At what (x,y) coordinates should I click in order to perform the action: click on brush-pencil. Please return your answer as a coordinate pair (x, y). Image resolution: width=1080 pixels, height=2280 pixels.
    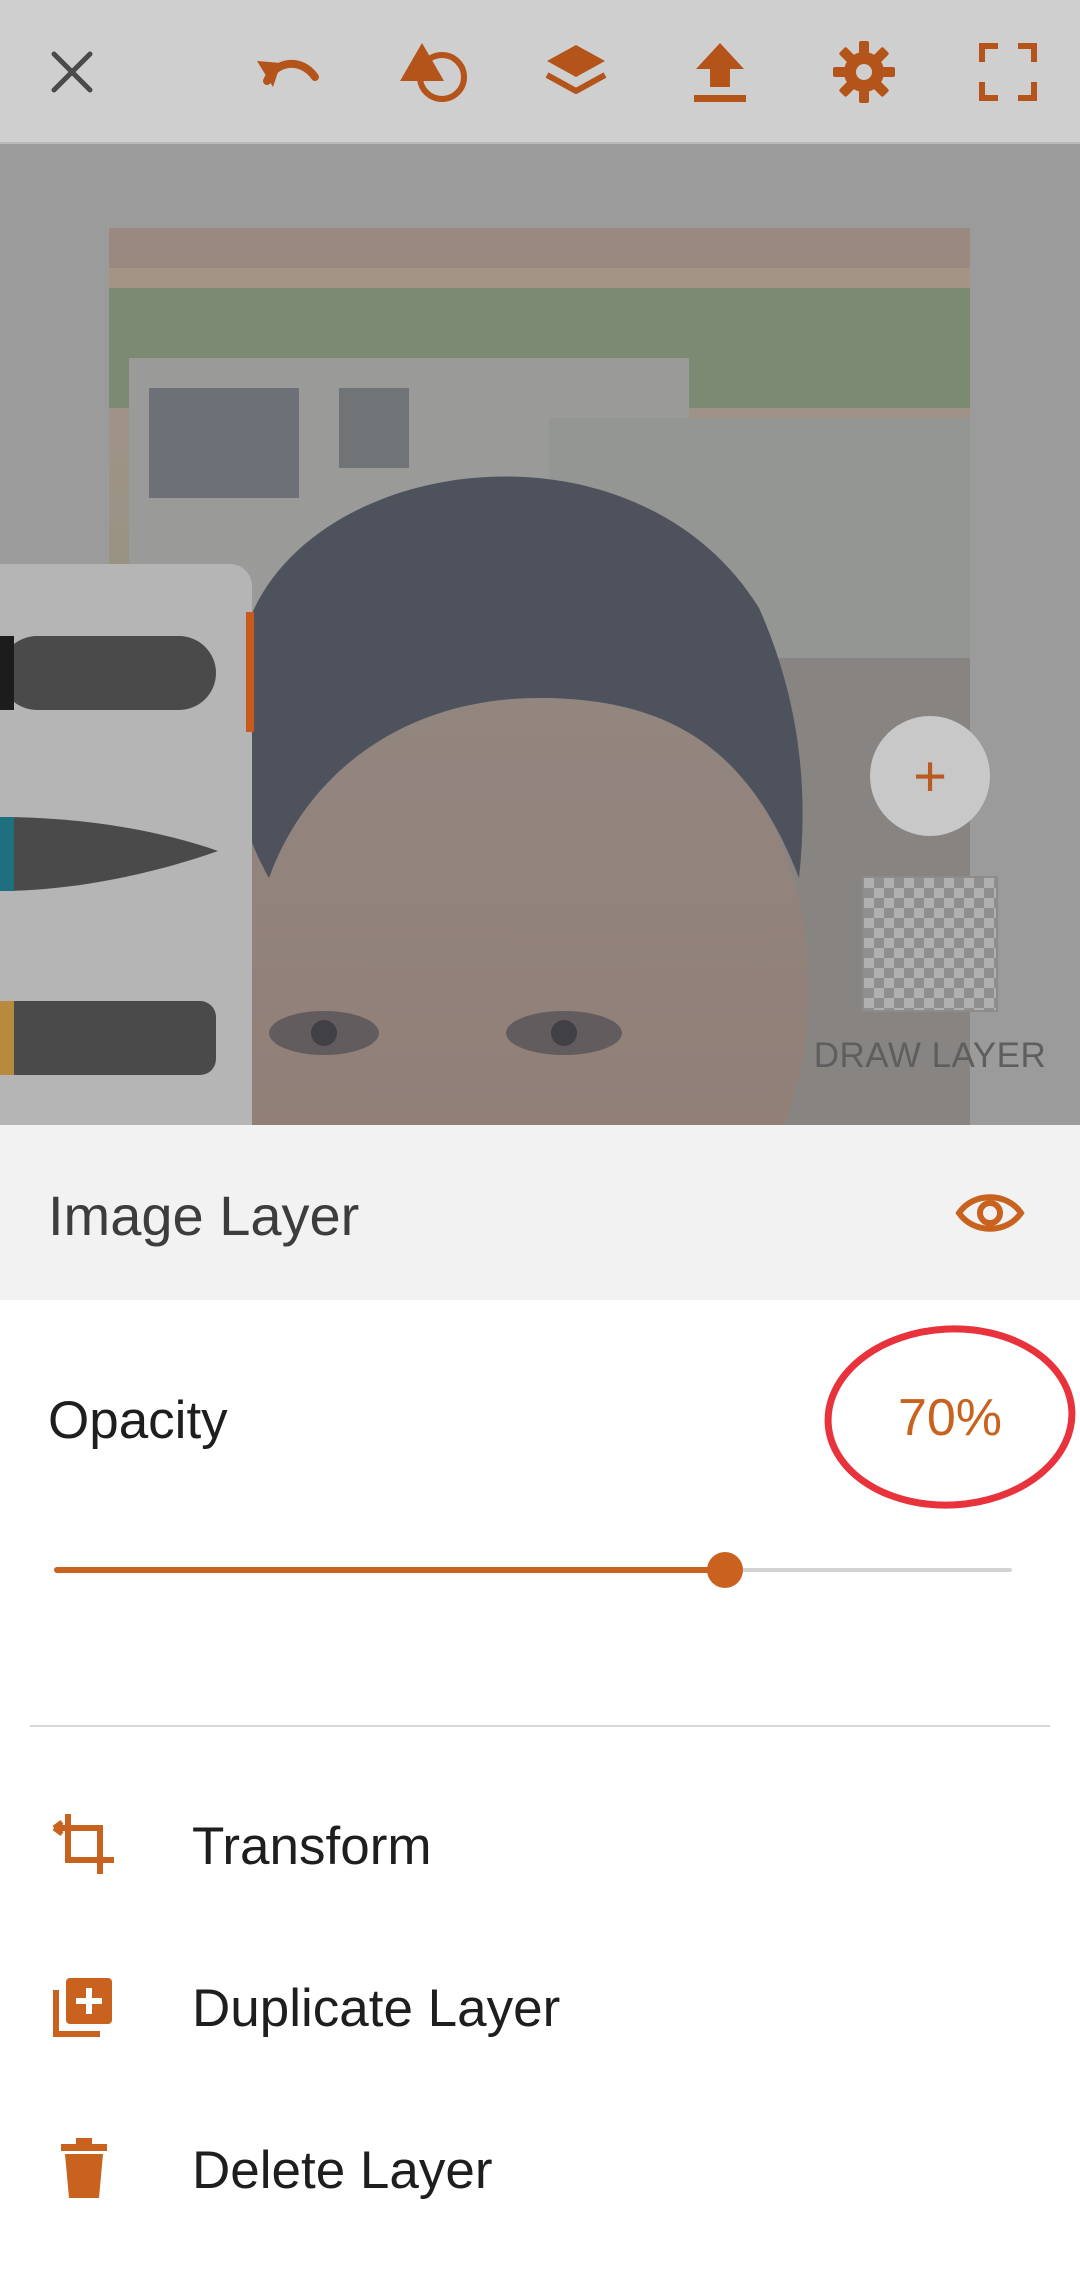
    Looking at the image, I should click on (108, 673).